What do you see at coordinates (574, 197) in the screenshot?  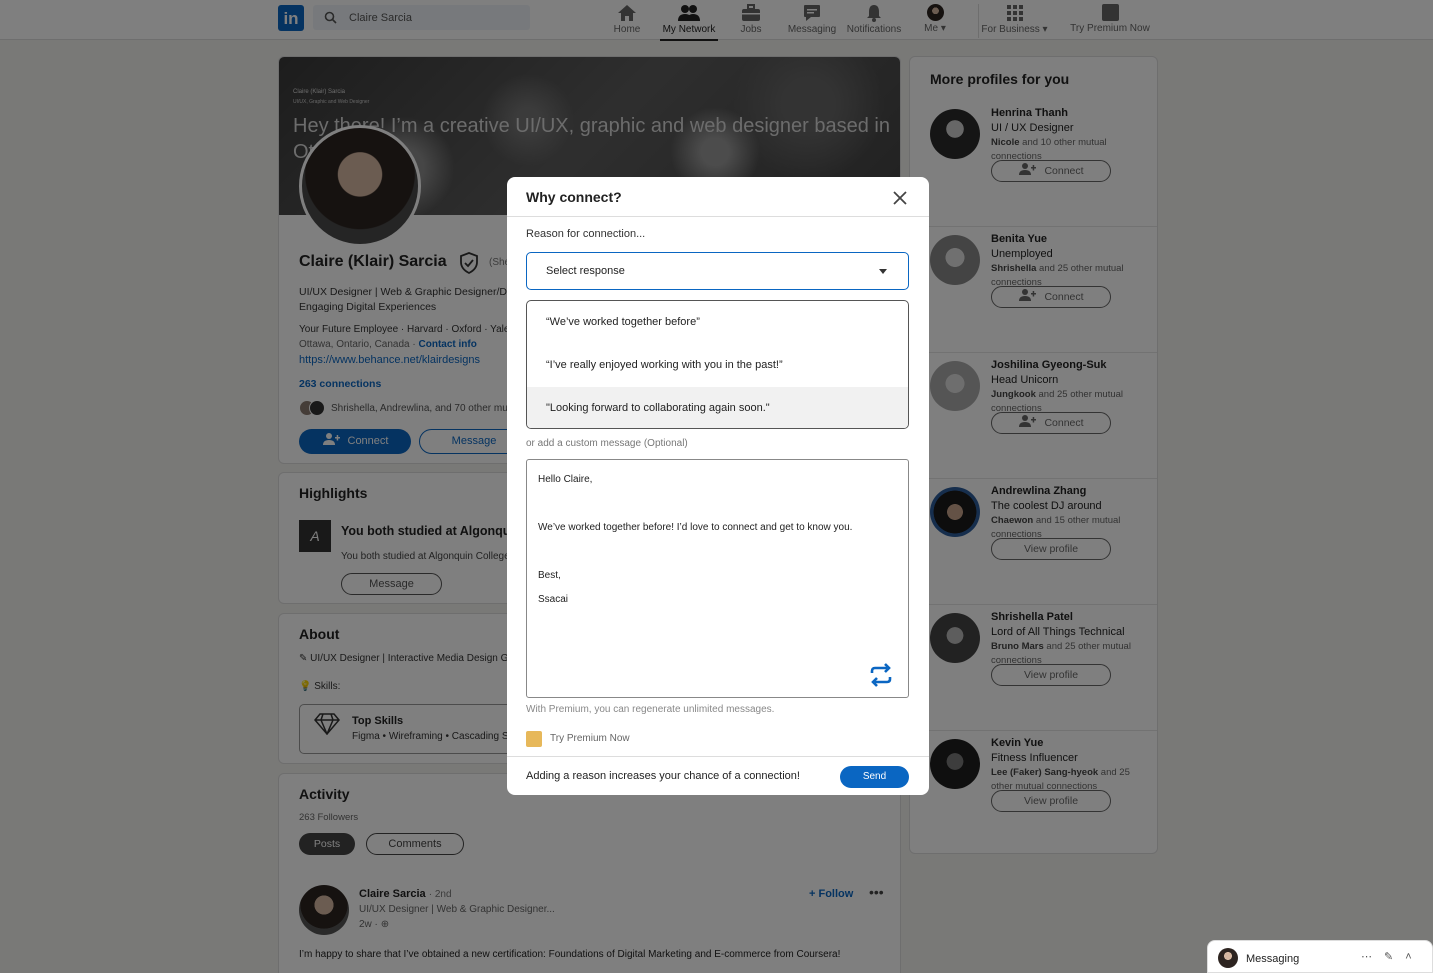 I see `dialog-title: Why connect?` at bounding box center [574, 197].